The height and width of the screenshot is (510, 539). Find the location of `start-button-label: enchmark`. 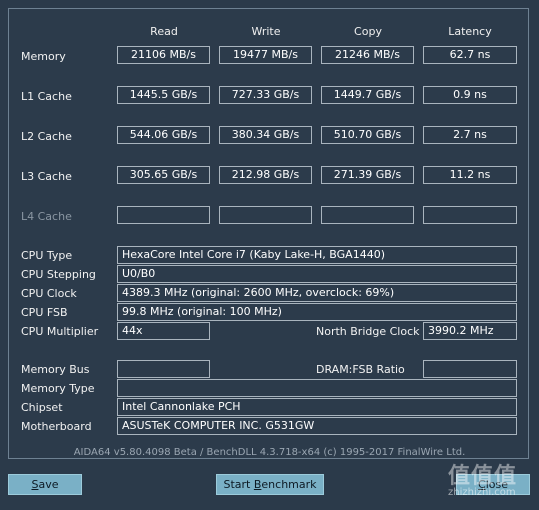

start-button-label: enchmark is located at coordinates (289, 484).